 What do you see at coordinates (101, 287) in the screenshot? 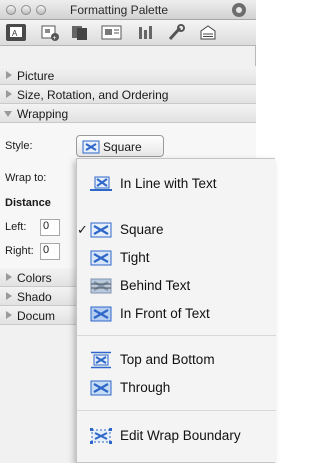
I see `behind-text-icon` at bounding box center [101, 287].